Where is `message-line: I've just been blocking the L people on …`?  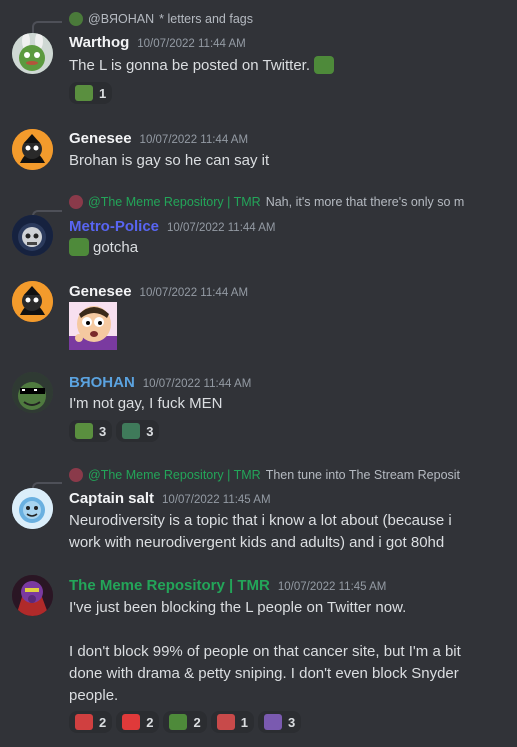 message-line: I've just been blocking the L people on … is located at coordinates (238, 607).